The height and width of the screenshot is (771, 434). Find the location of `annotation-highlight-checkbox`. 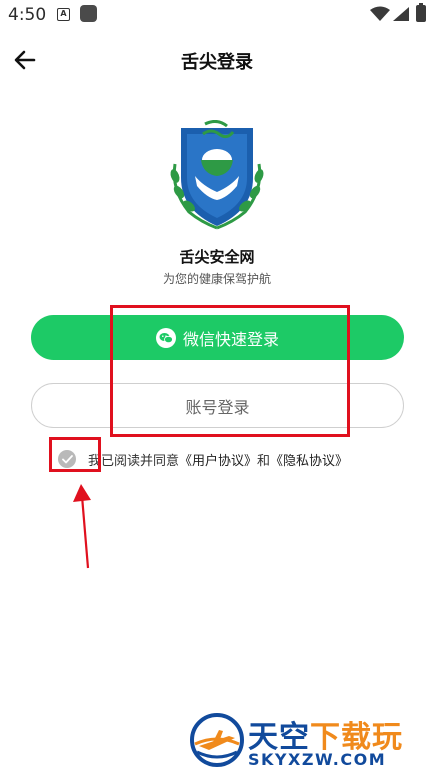

annotation-highlight-checkbox is located at coordinates (75, 454).